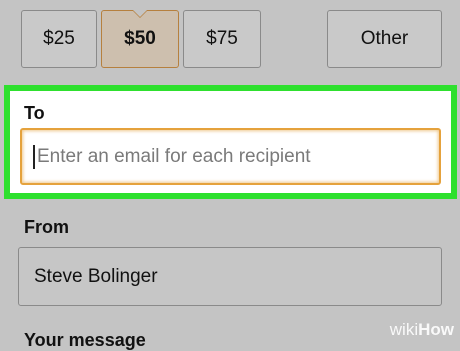 The image size is (460, 351). I want to click on sender-name-value: Steve Bolinger, so click(96, 276).